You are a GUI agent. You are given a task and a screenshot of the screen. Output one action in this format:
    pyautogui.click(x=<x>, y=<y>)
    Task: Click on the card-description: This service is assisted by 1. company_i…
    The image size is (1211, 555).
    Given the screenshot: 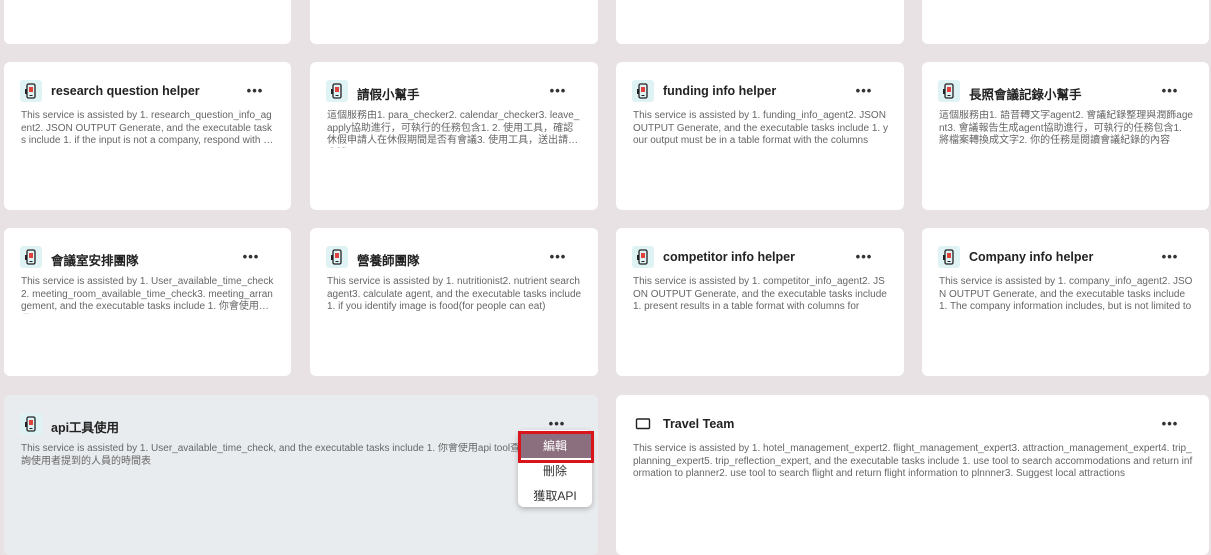 What is the action you would take?
    pyautogui.click(x=1066, y=294)
    